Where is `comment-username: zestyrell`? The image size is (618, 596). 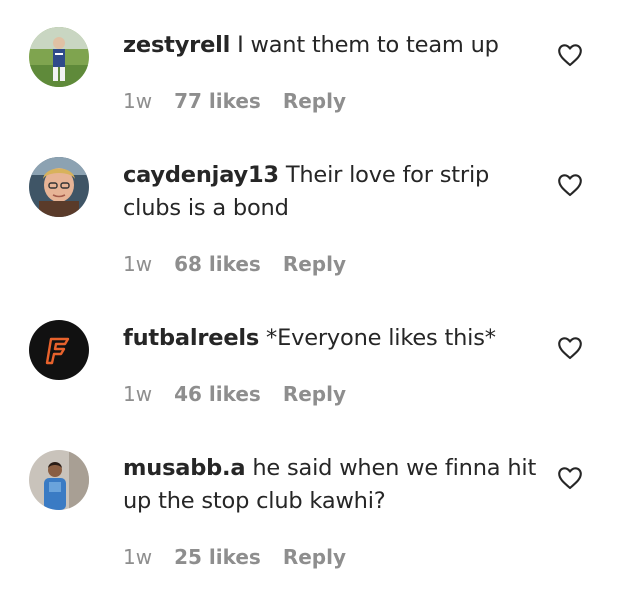 comment-username: zestyrell is located at coordinates (176, 45).